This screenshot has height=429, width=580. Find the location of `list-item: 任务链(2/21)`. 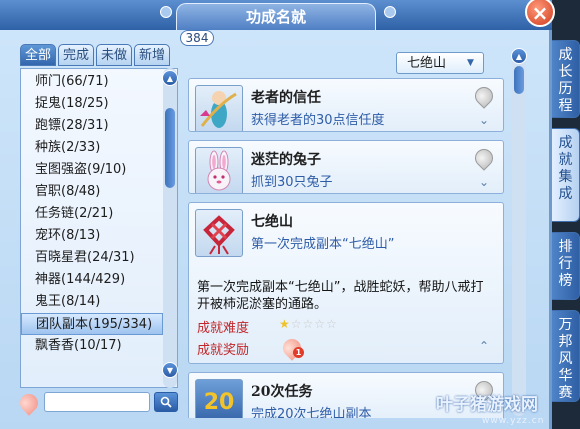

list-item: 任务链(2/21) is located at coordinates (92, 214).